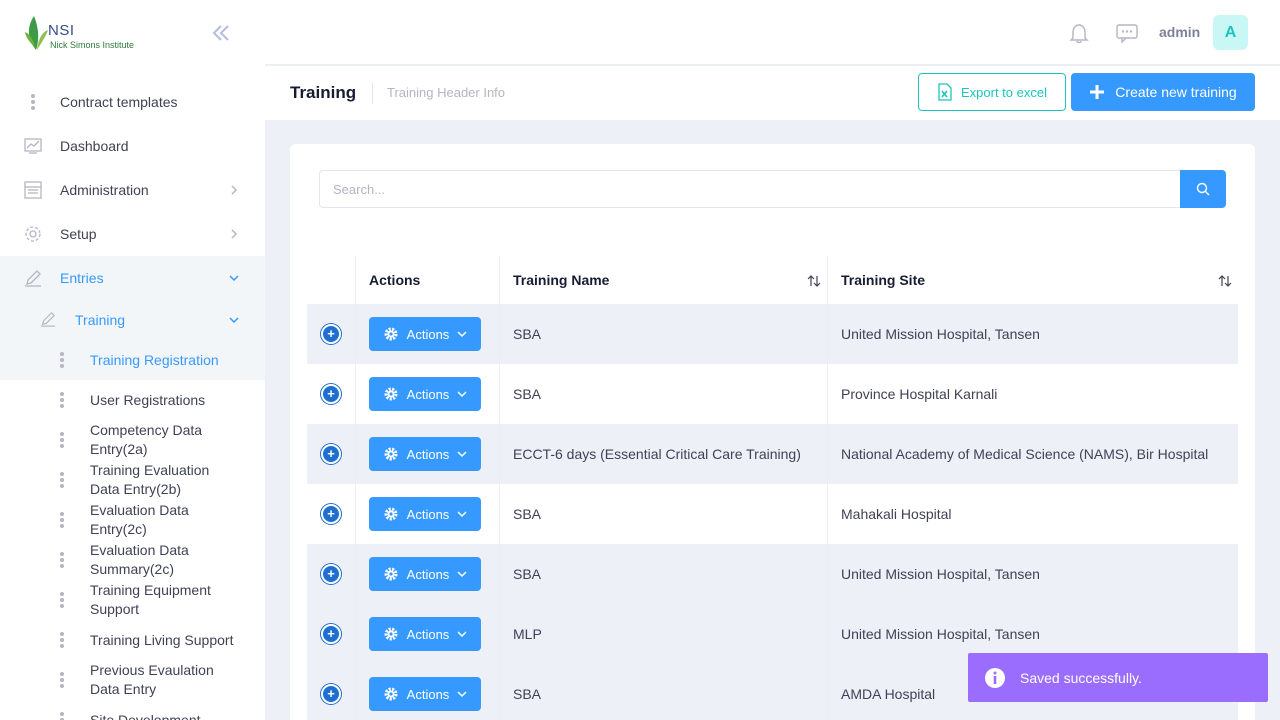  What do you see at coordinates (132, 278) in the screenshot?
I see `sidebar-item-entries: Entries` at bounding box center [132, 278].